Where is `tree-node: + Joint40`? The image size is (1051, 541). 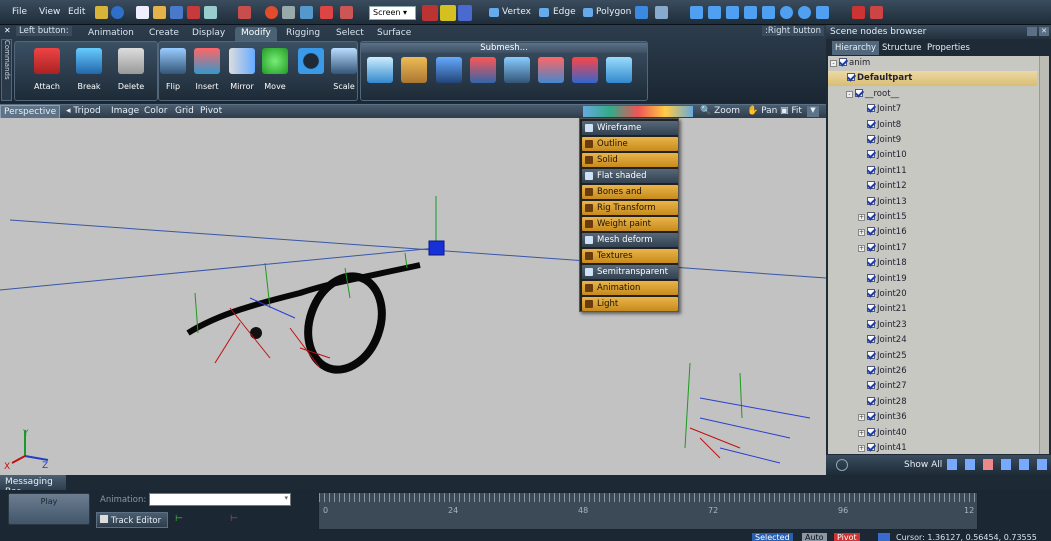
tree-node: + Joint40 is located at coordinates (882, 433).